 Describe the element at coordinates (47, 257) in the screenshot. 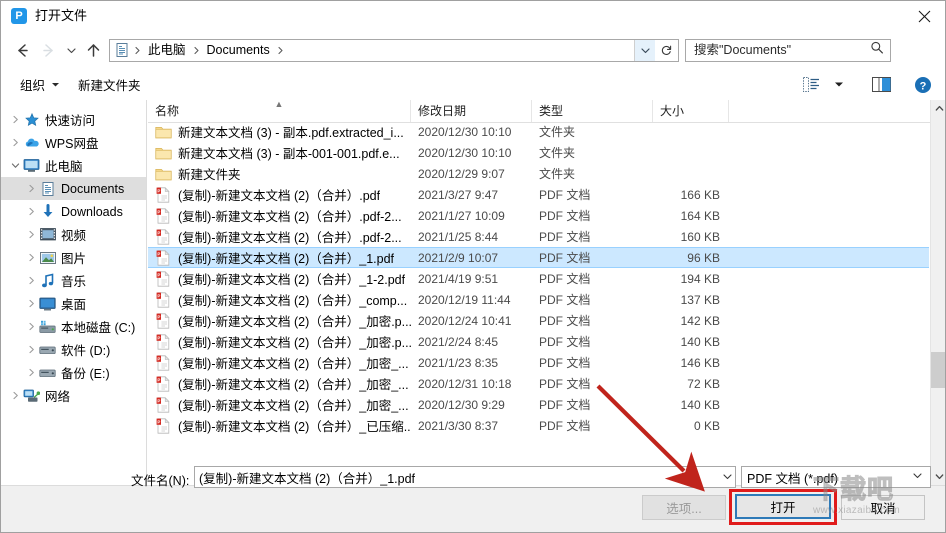

I see `pictures-icon` at that location.